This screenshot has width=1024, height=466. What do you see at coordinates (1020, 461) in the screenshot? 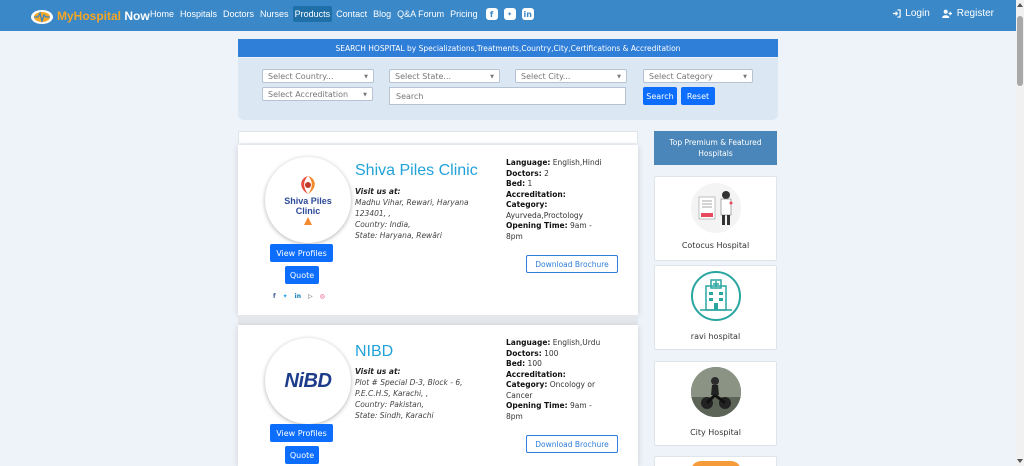
I see `scroll-down-icon` at bounding box center [1020, 461].